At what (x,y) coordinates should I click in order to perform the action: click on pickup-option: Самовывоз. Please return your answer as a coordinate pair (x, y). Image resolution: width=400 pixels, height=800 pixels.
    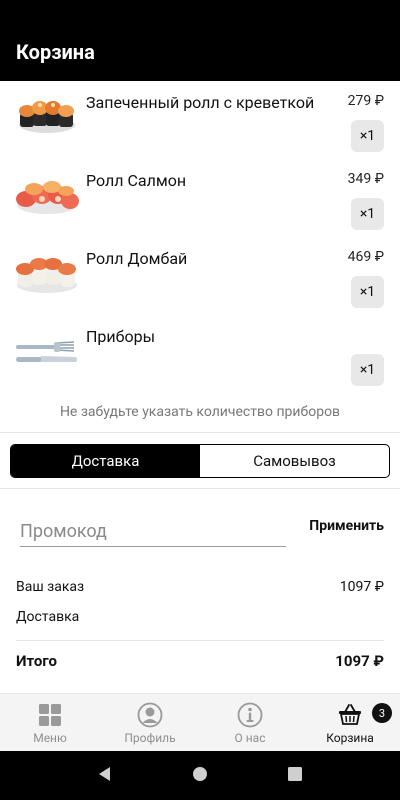
    Looking at the image, I should click on (294, 461).